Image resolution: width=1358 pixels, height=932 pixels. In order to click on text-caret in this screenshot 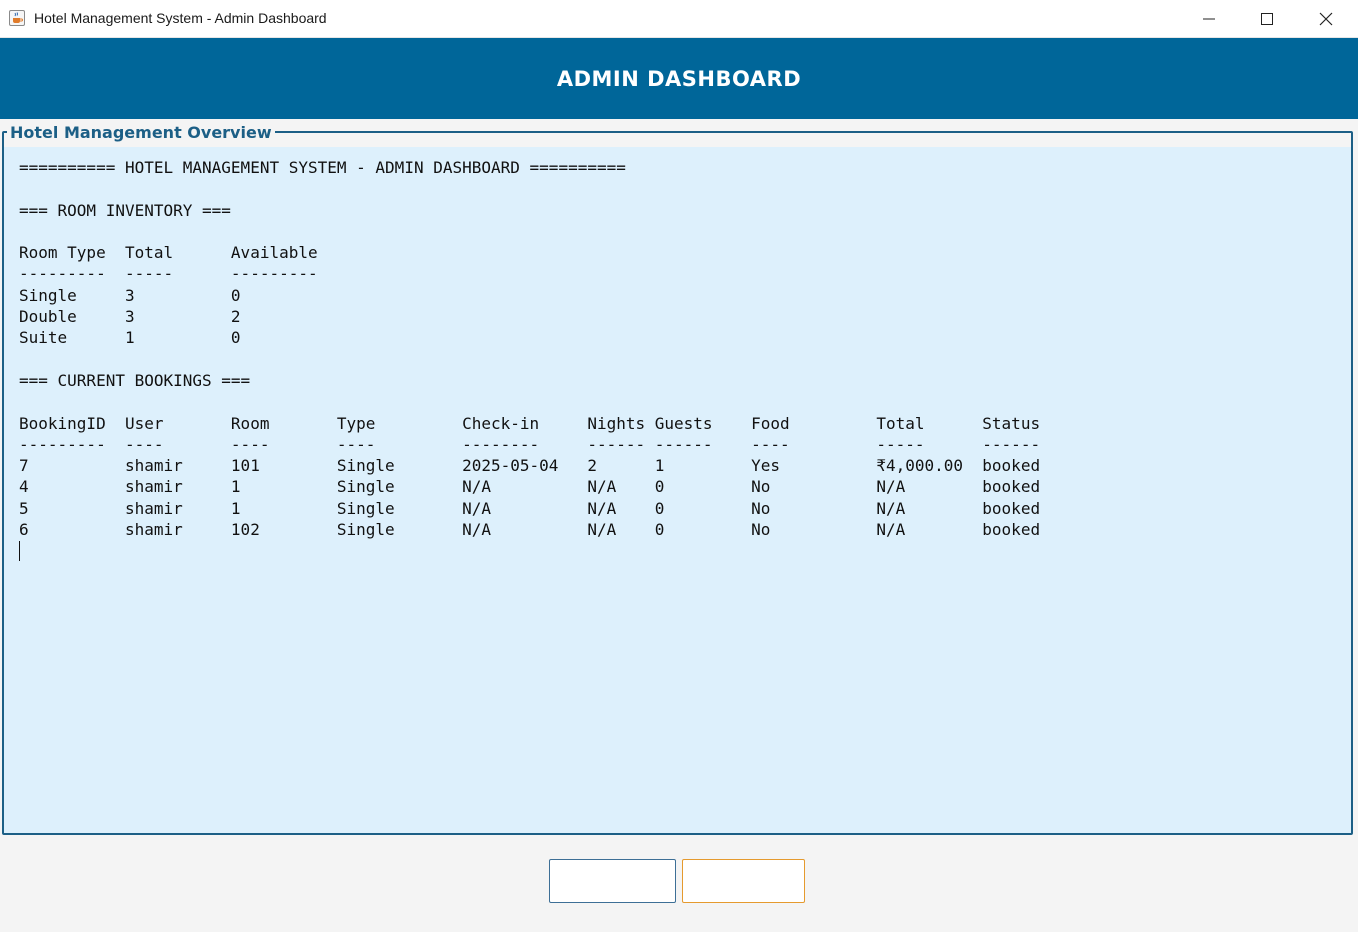, I will do `click(19, 551)`.